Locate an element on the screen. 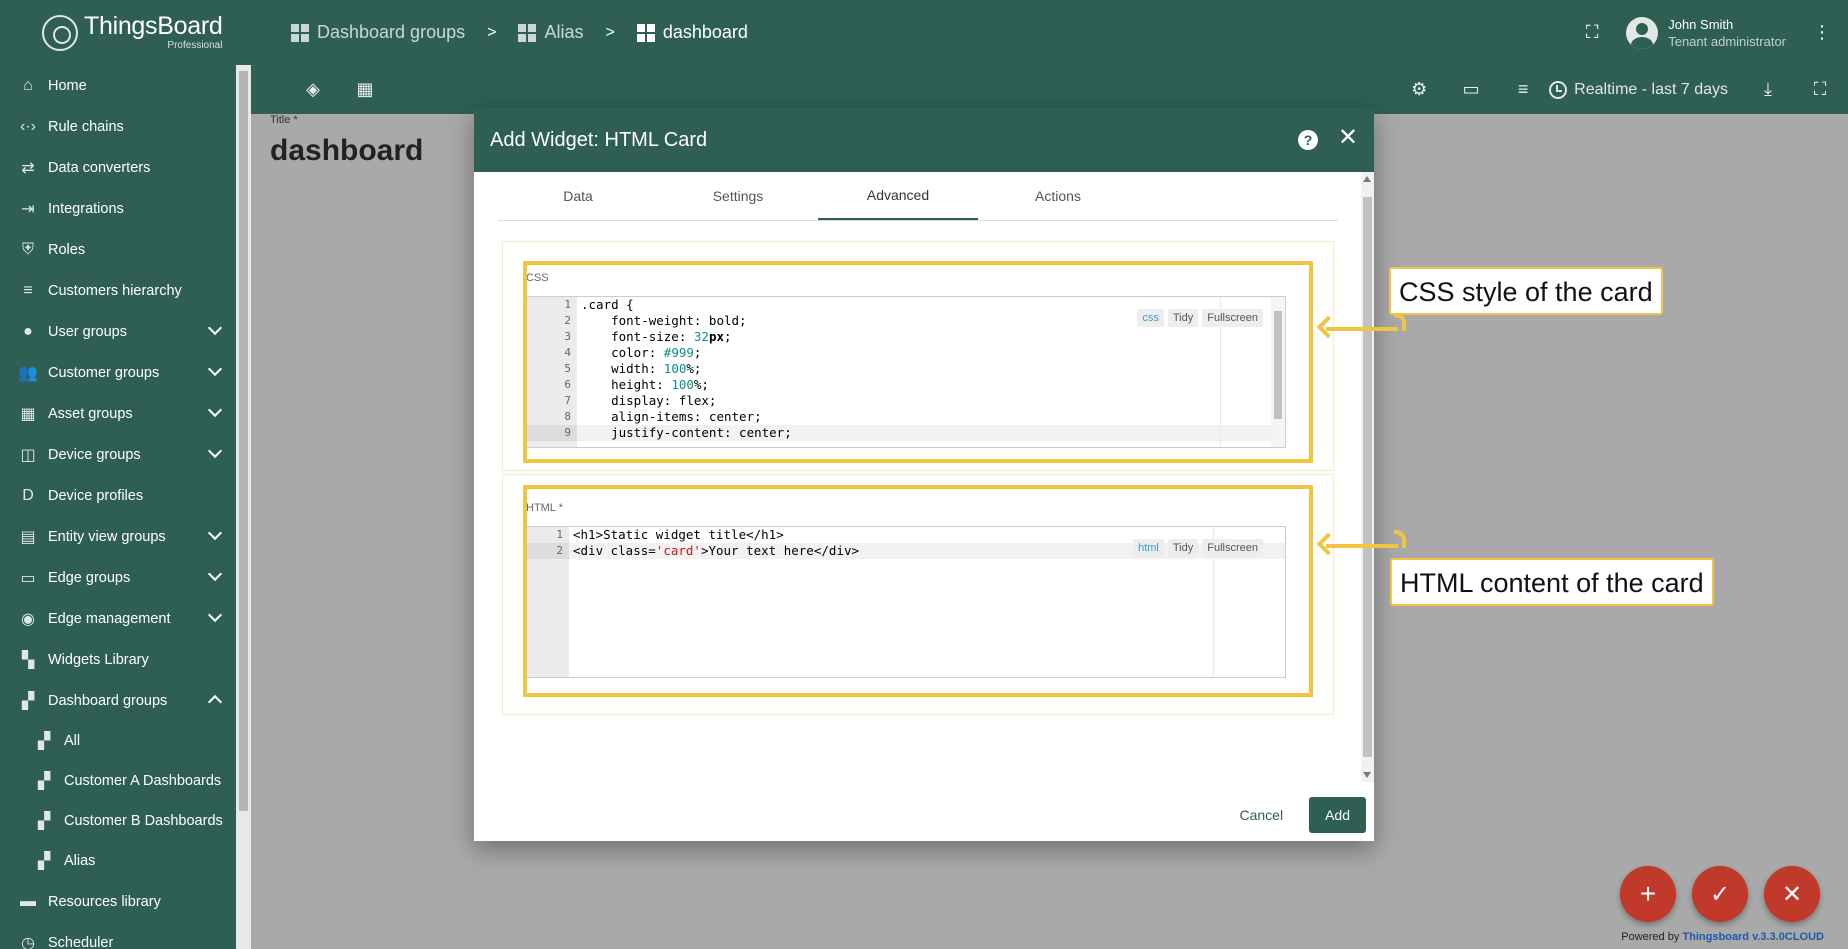 Image resolution: width=1848 pixels, height=949 pixels. sidebar-item-edge-groups: ▭ Edge groups is located at coordinates (118, 577).